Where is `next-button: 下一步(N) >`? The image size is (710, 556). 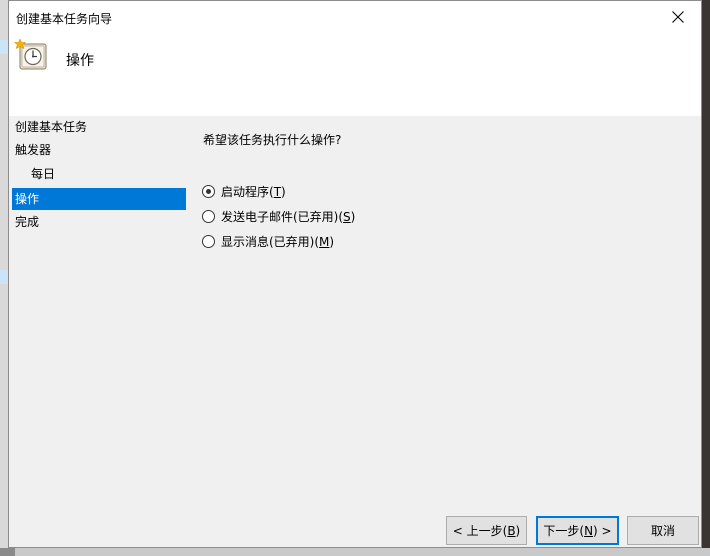
next-button: 下一步(N) > is located at coordinates (577, 530).